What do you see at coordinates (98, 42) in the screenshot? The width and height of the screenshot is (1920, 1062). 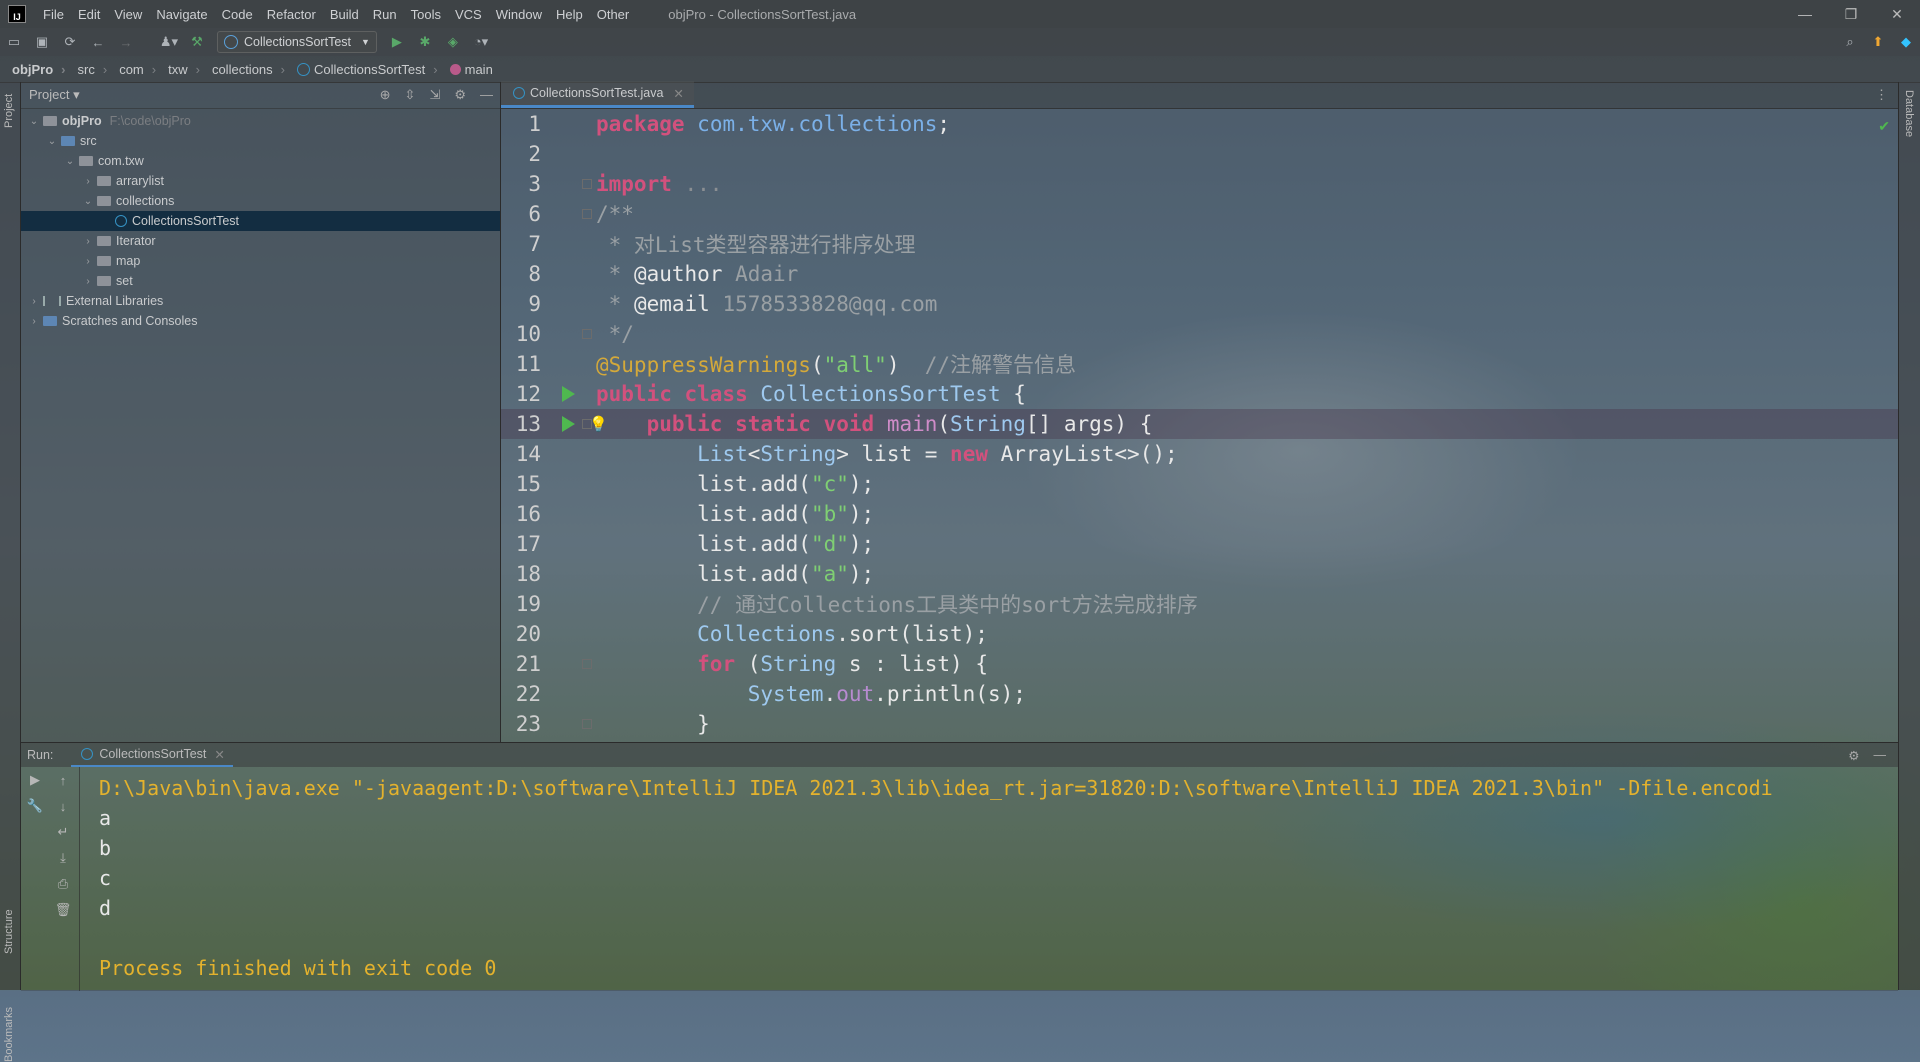 I see `back-arrow-icon: ←` at bounding box center [98, 42].